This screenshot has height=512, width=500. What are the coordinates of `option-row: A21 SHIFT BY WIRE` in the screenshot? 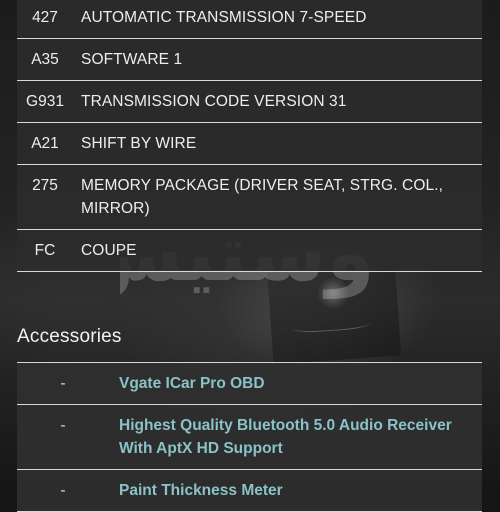 It's located at (249, 144).